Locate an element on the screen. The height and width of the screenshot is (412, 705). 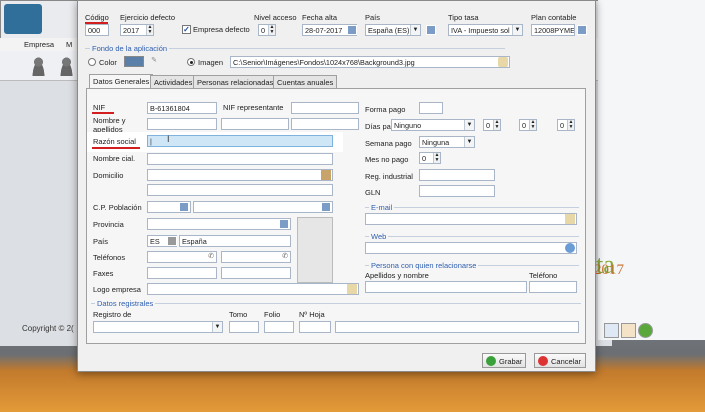
apellido2-field is located at coordinates (325, 124).